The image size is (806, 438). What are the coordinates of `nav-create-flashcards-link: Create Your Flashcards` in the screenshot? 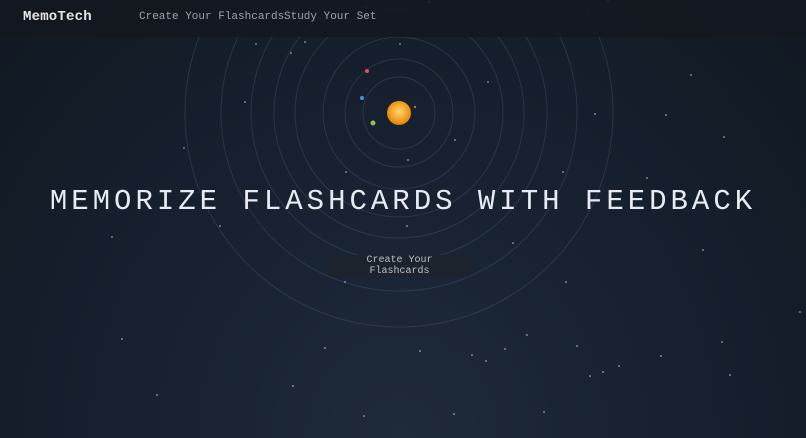 It's located at (211, 17).